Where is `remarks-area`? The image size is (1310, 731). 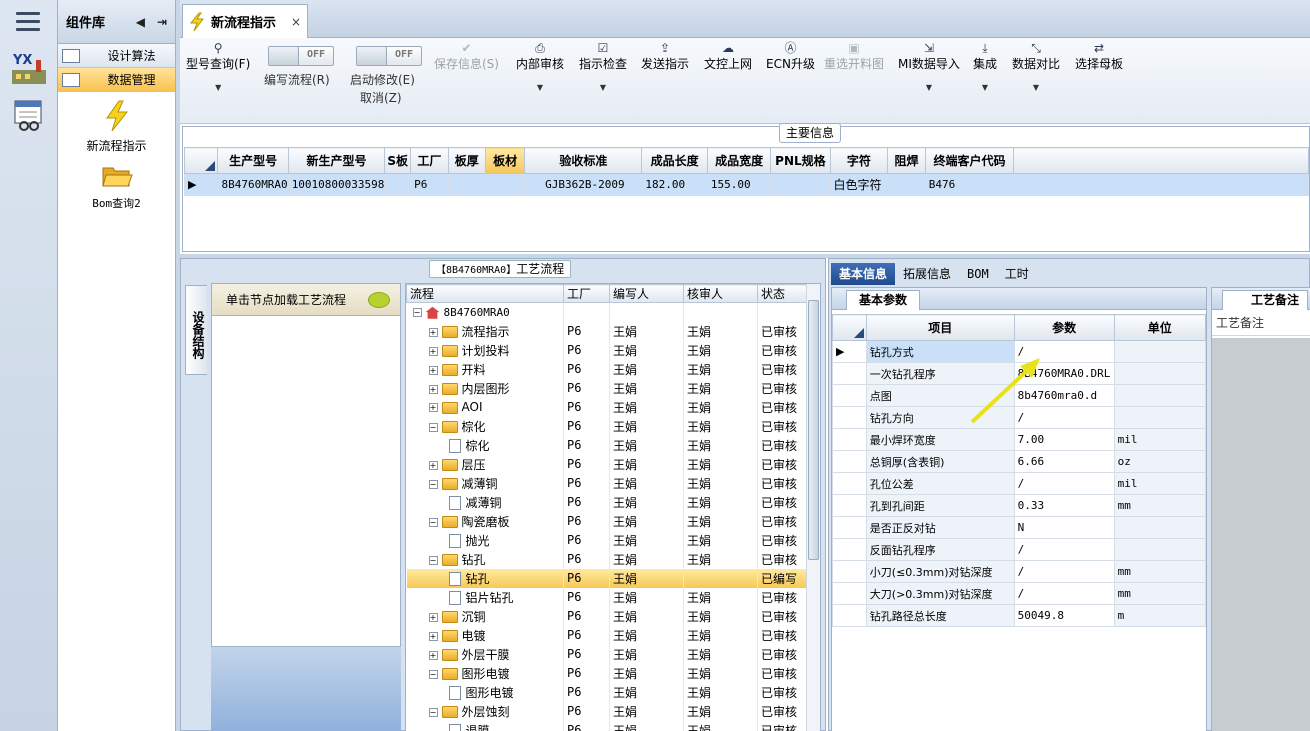
remarks-area is located at coordinates (1261, 534).